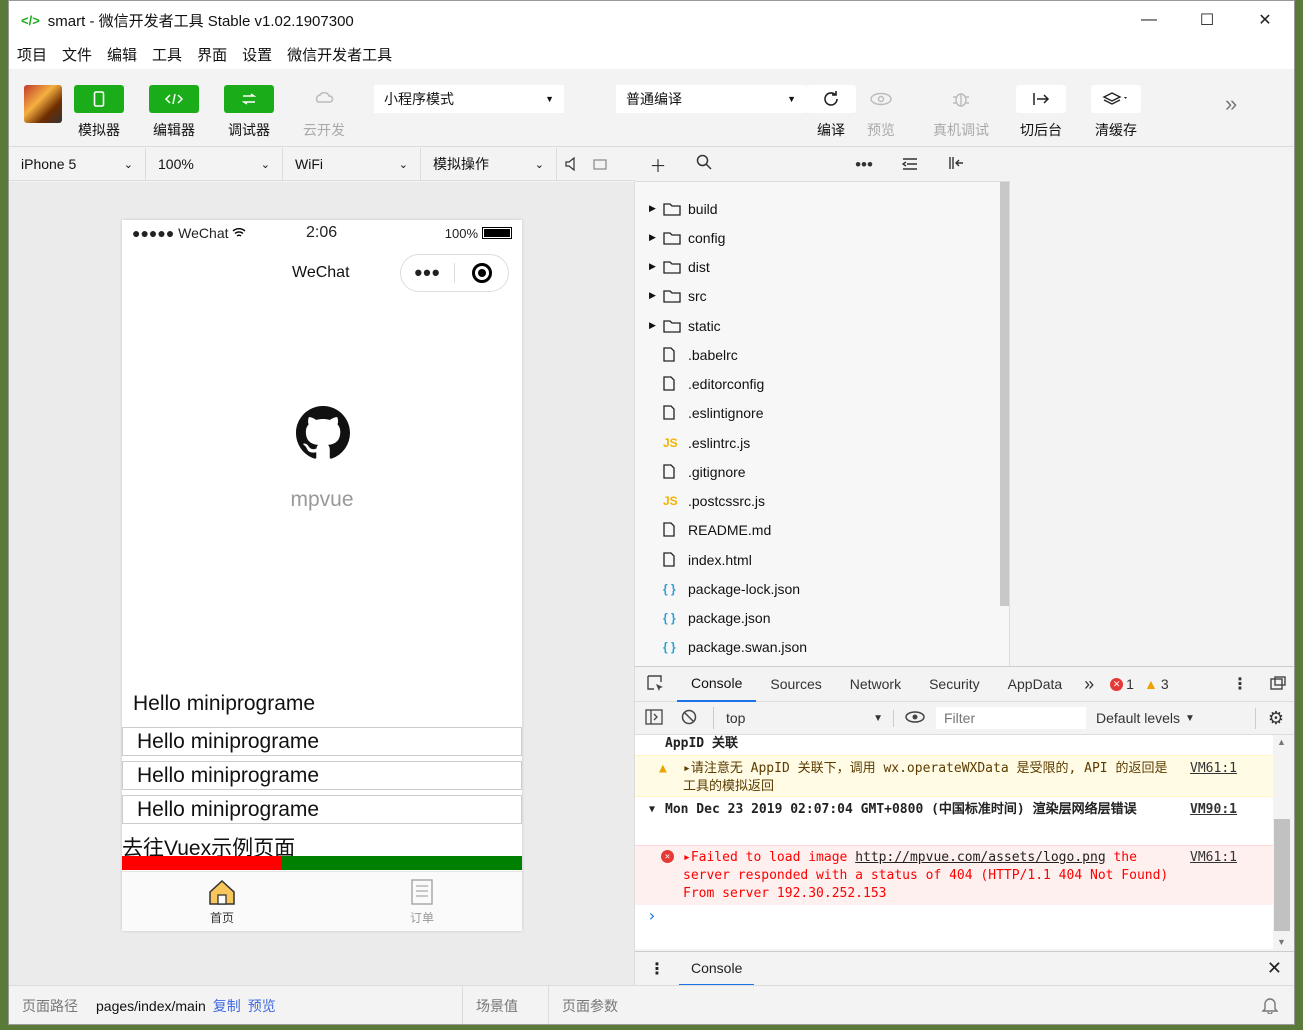 The width and height of the screenshot is (1303, 1030). Describe the element at coordinates (324, 112) in the screenshot. I see `cloud-button: 云开发` at that location.